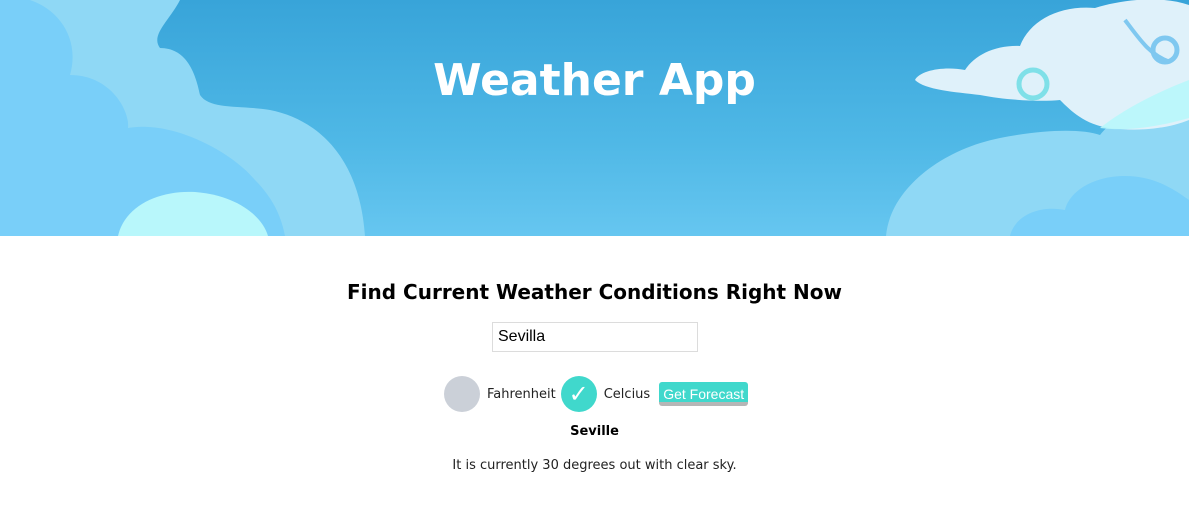 The height and width of the screenshot is (505, 1189). I want to click on celcius-label: Celcius, so click(627, 394).